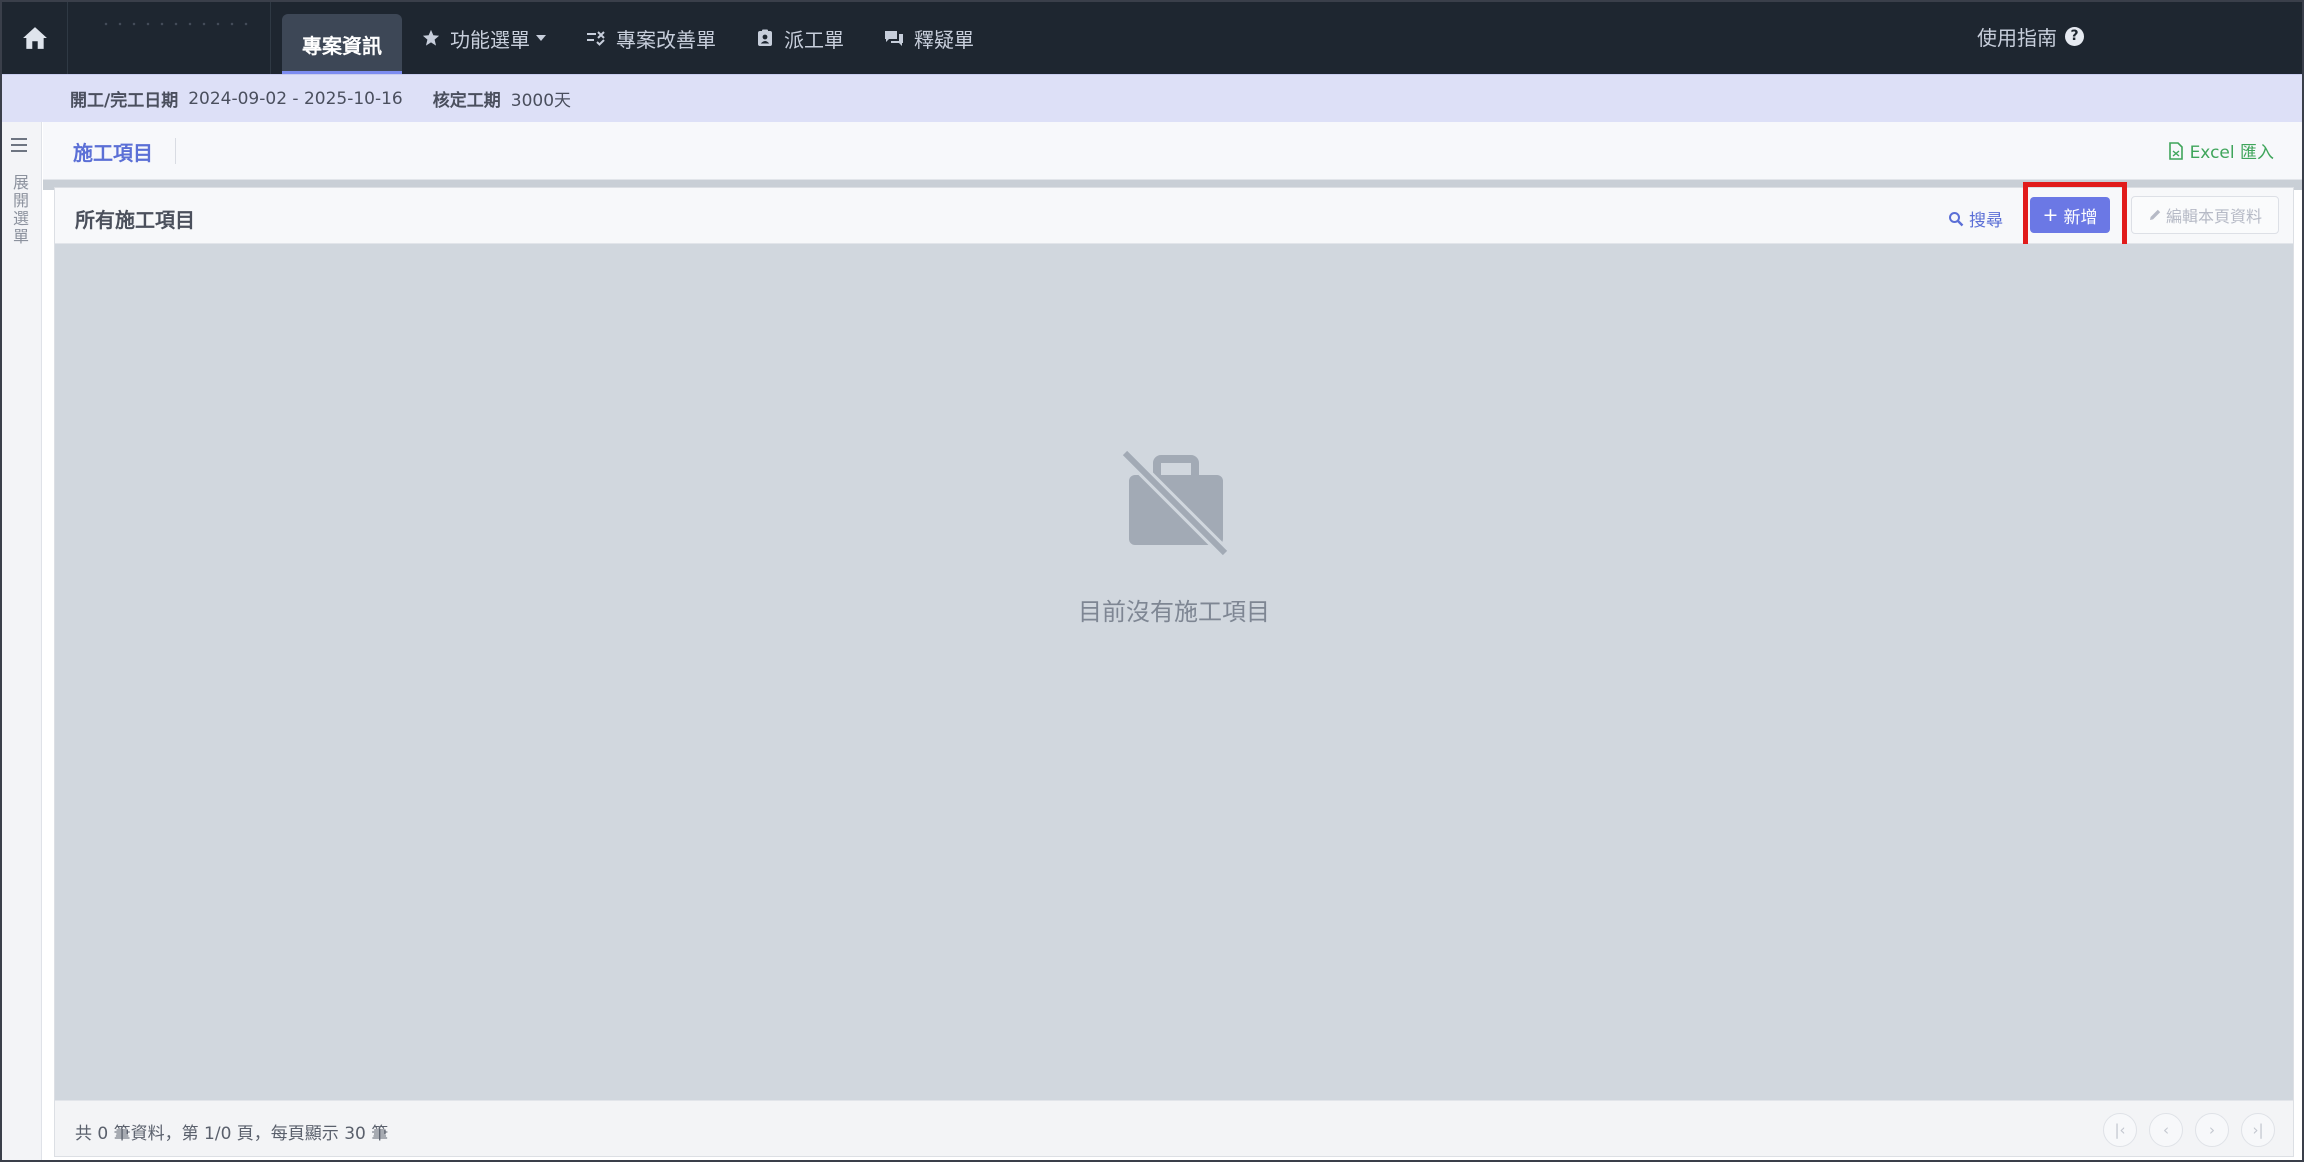 This screenshot has height=1162, width=2304. I want to click on search-icon, so click(1956, 219).